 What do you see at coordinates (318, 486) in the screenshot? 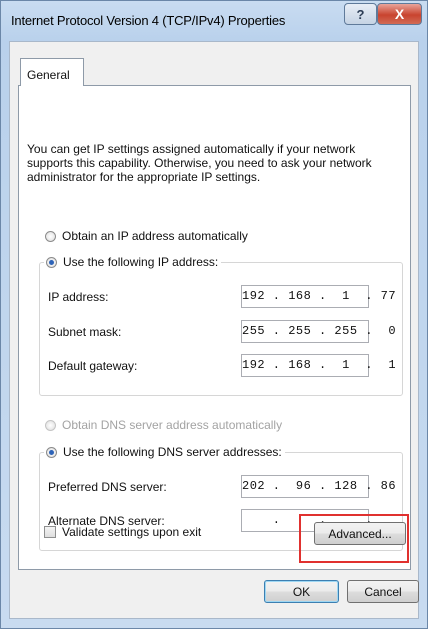
I see `preferred-dns-input: 202 . 96 . 128 . 86` at bounding box center [318, 486].